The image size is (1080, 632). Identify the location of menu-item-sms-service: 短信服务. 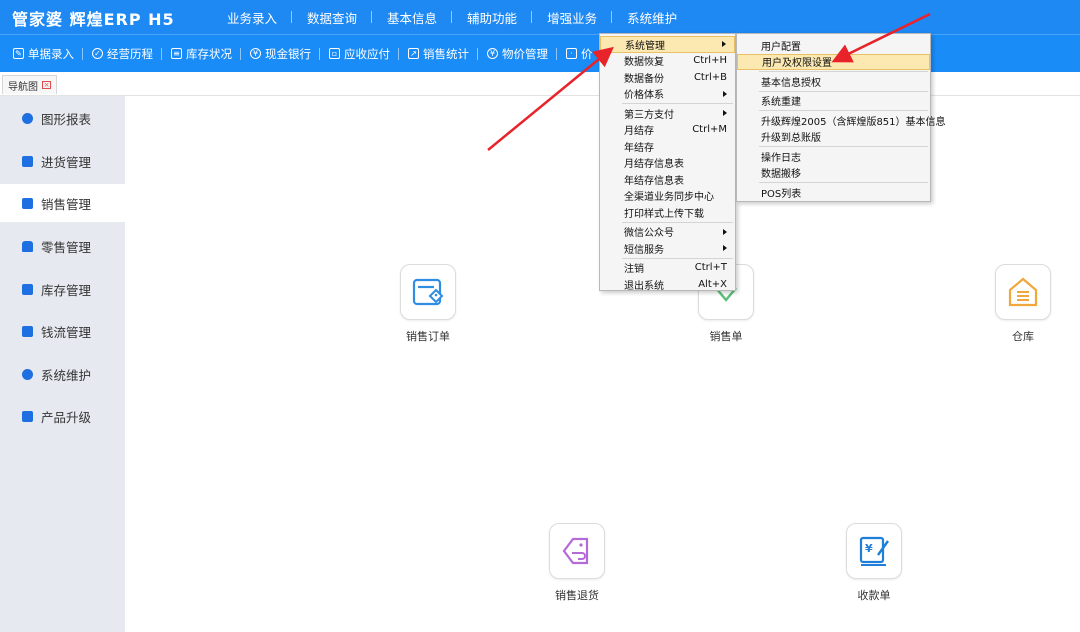
(667, 248).